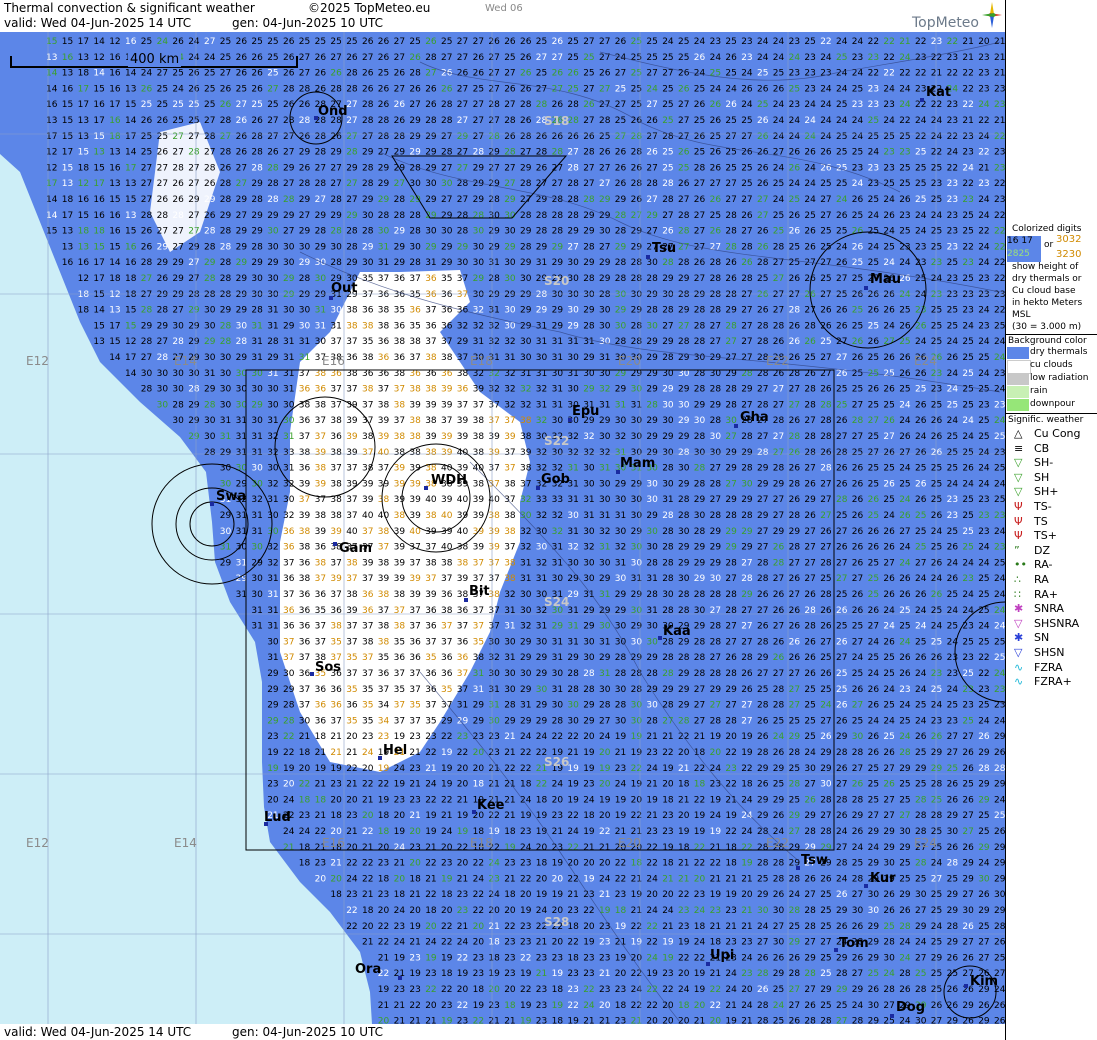  Describe the element at coordinates (328, 667) in the screenshot. I see `city-sossusvlei: Sos` at that location.